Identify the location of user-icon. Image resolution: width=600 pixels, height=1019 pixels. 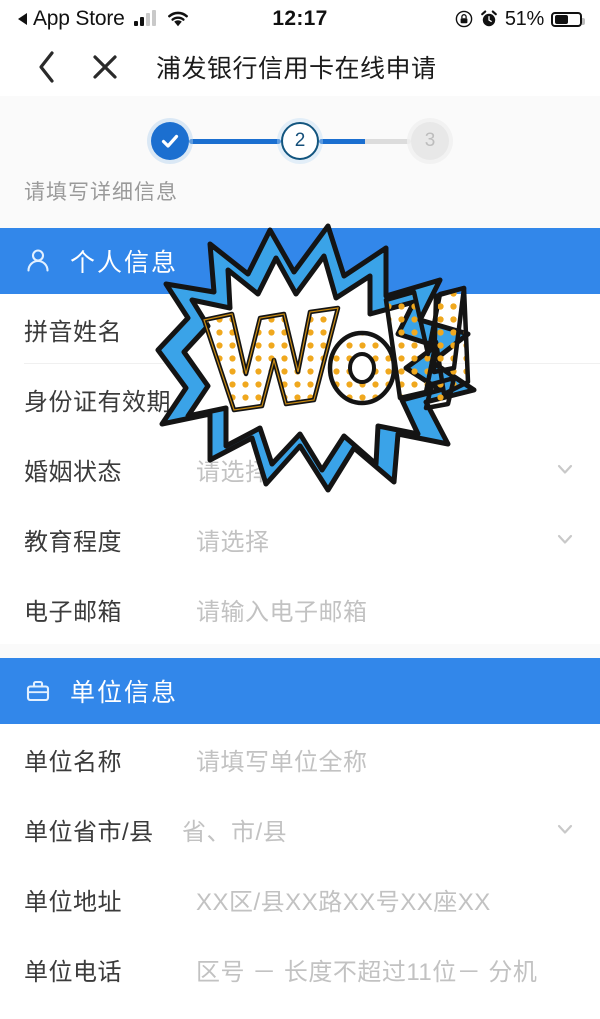
(38, 261).